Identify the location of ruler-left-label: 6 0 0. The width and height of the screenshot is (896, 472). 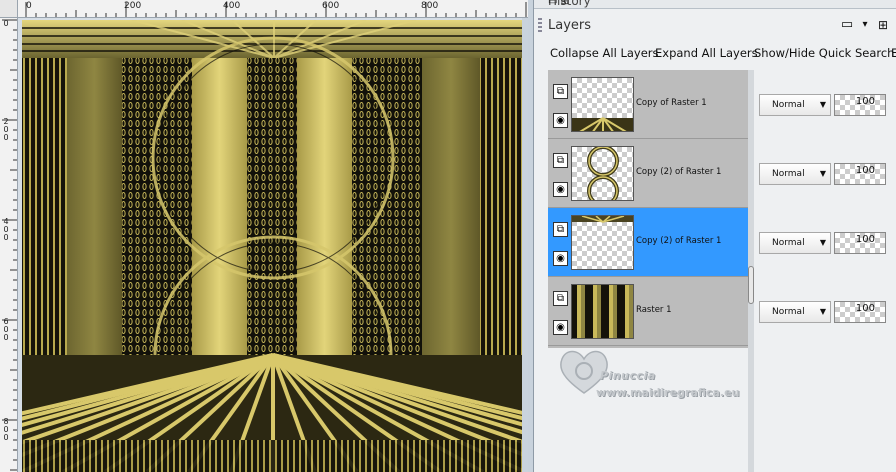
(6, 329).